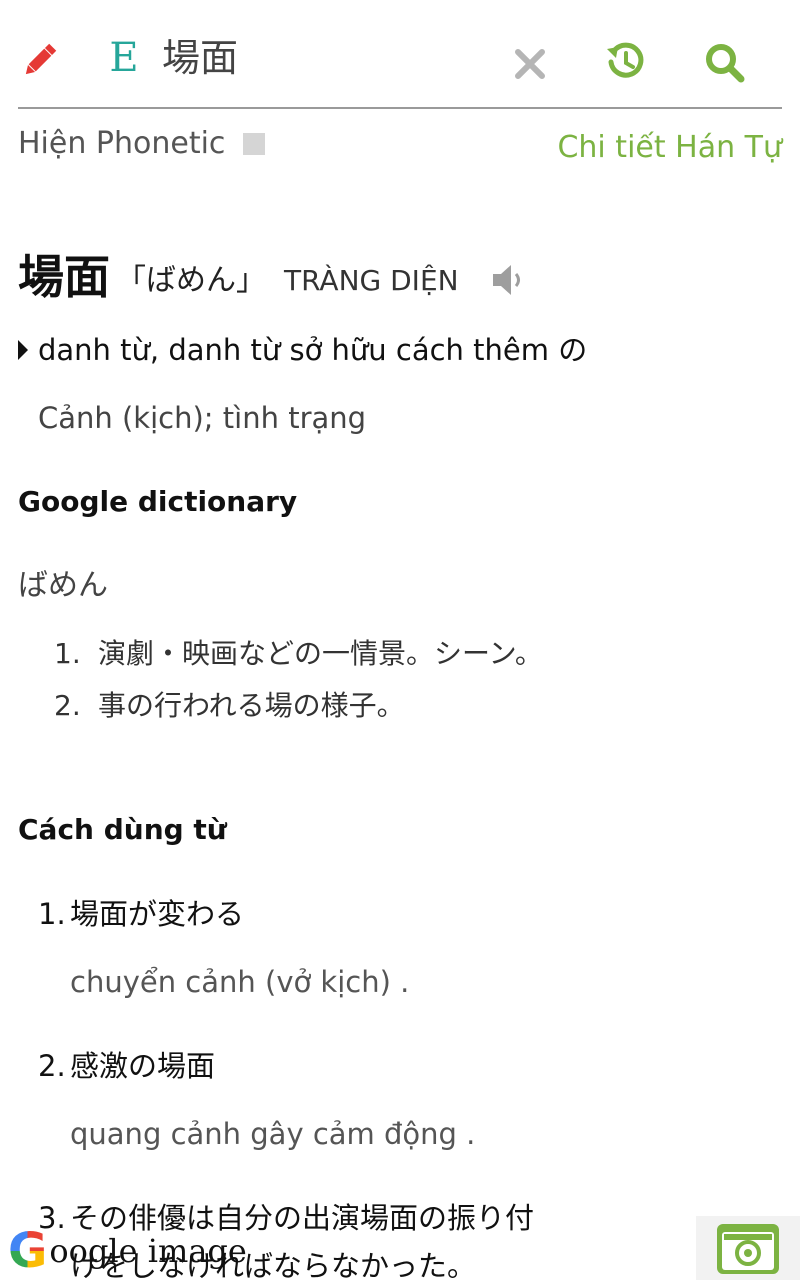  I want to click on google-g-icon: G, so click(28, 1251).